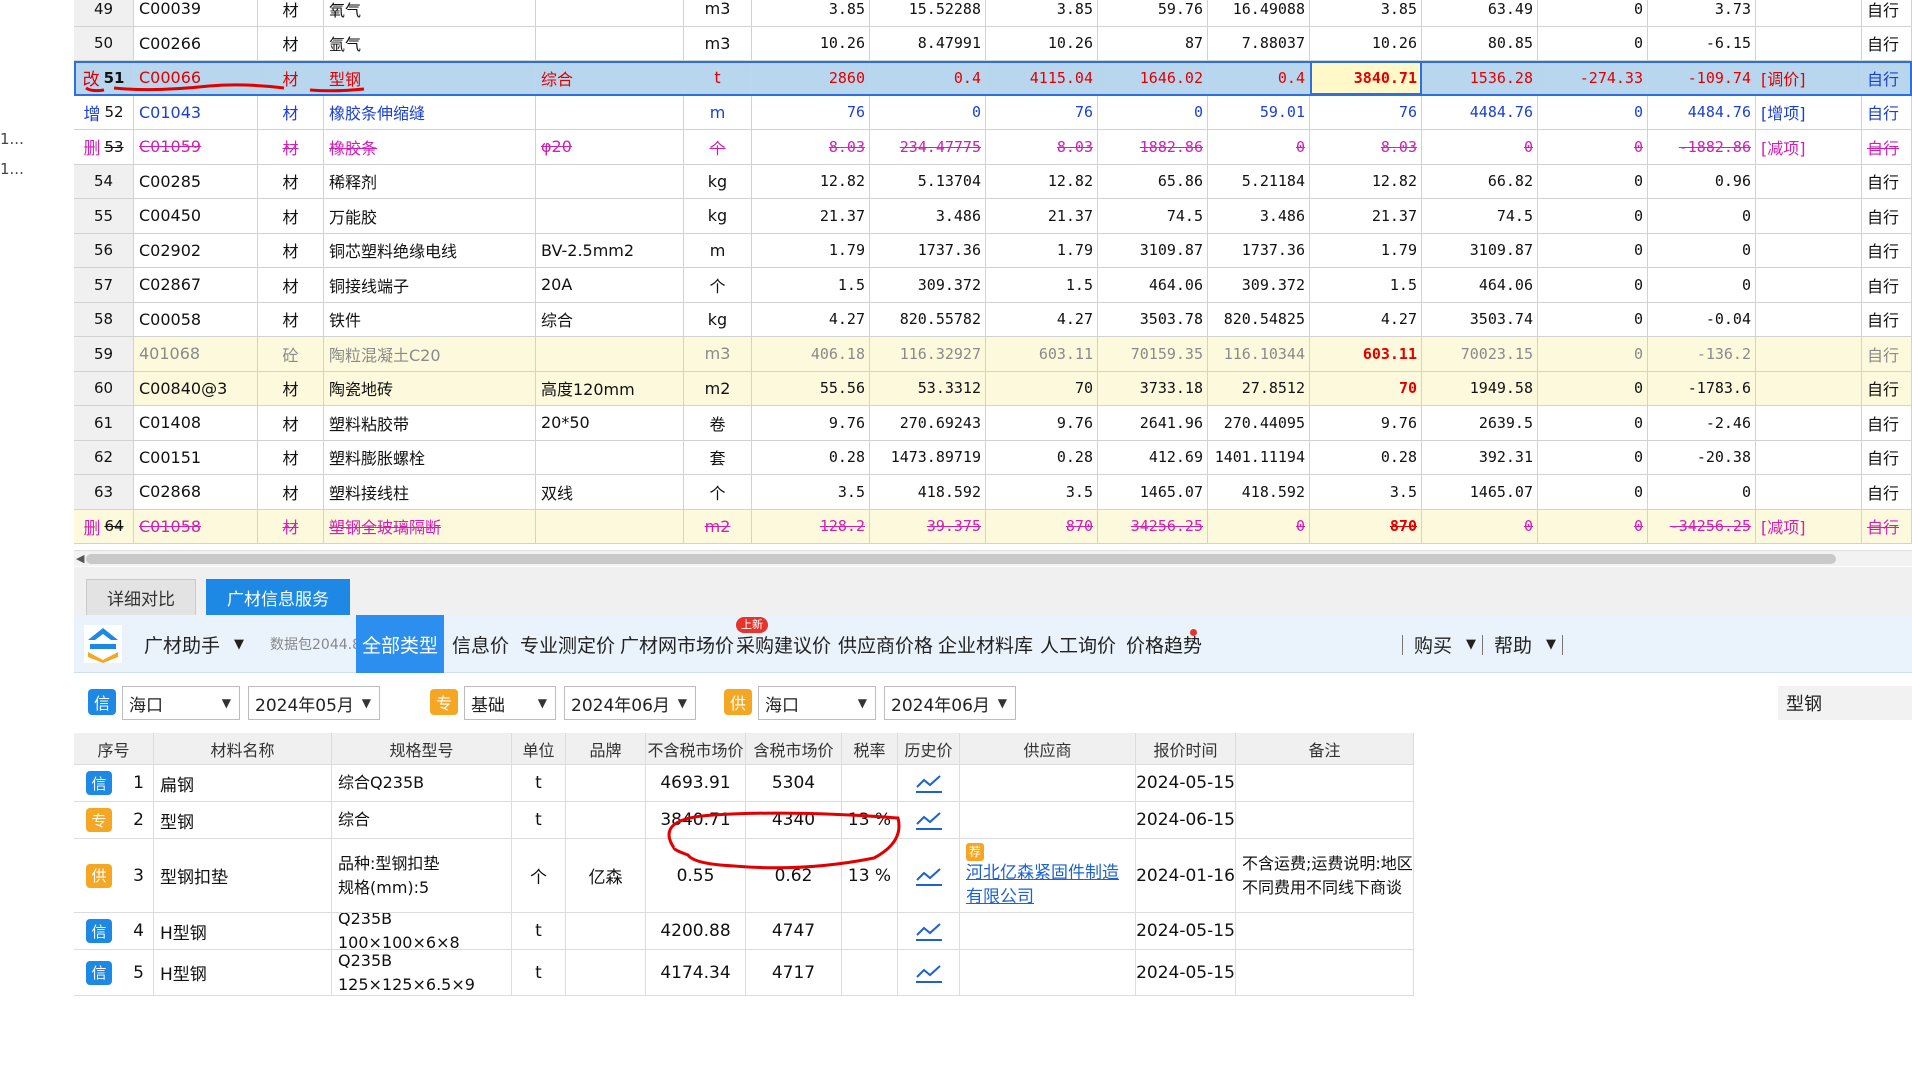  What do you see at coordinates (928, 423) in the screenshot?
I see `grid-cell-v2: 270.69243` at bounding box center [928, 423].